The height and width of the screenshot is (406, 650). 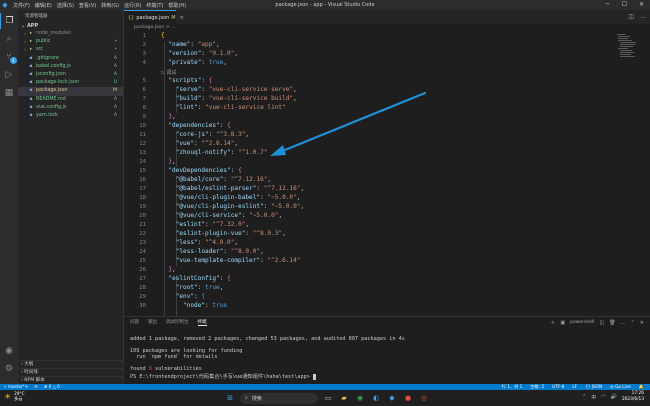 I want to click on menu-run: 运行(R), so click(x=132, y=5).